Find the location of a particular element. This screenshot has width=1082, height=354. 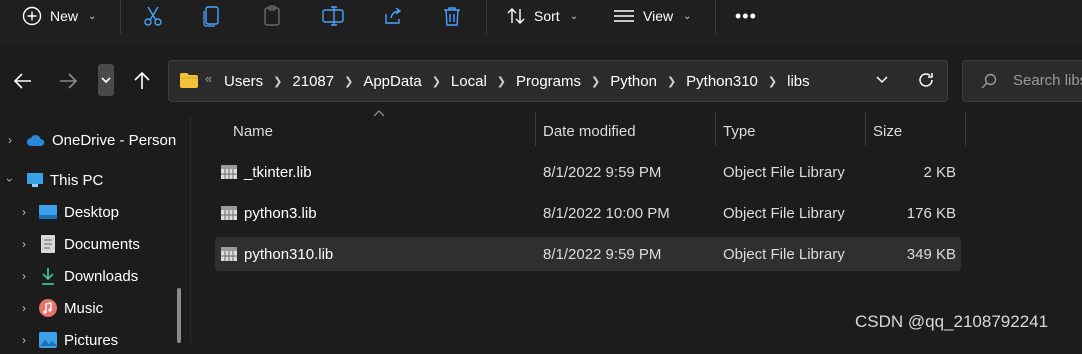

breadcrumb-item: Users is located at coordinates (243, 81).